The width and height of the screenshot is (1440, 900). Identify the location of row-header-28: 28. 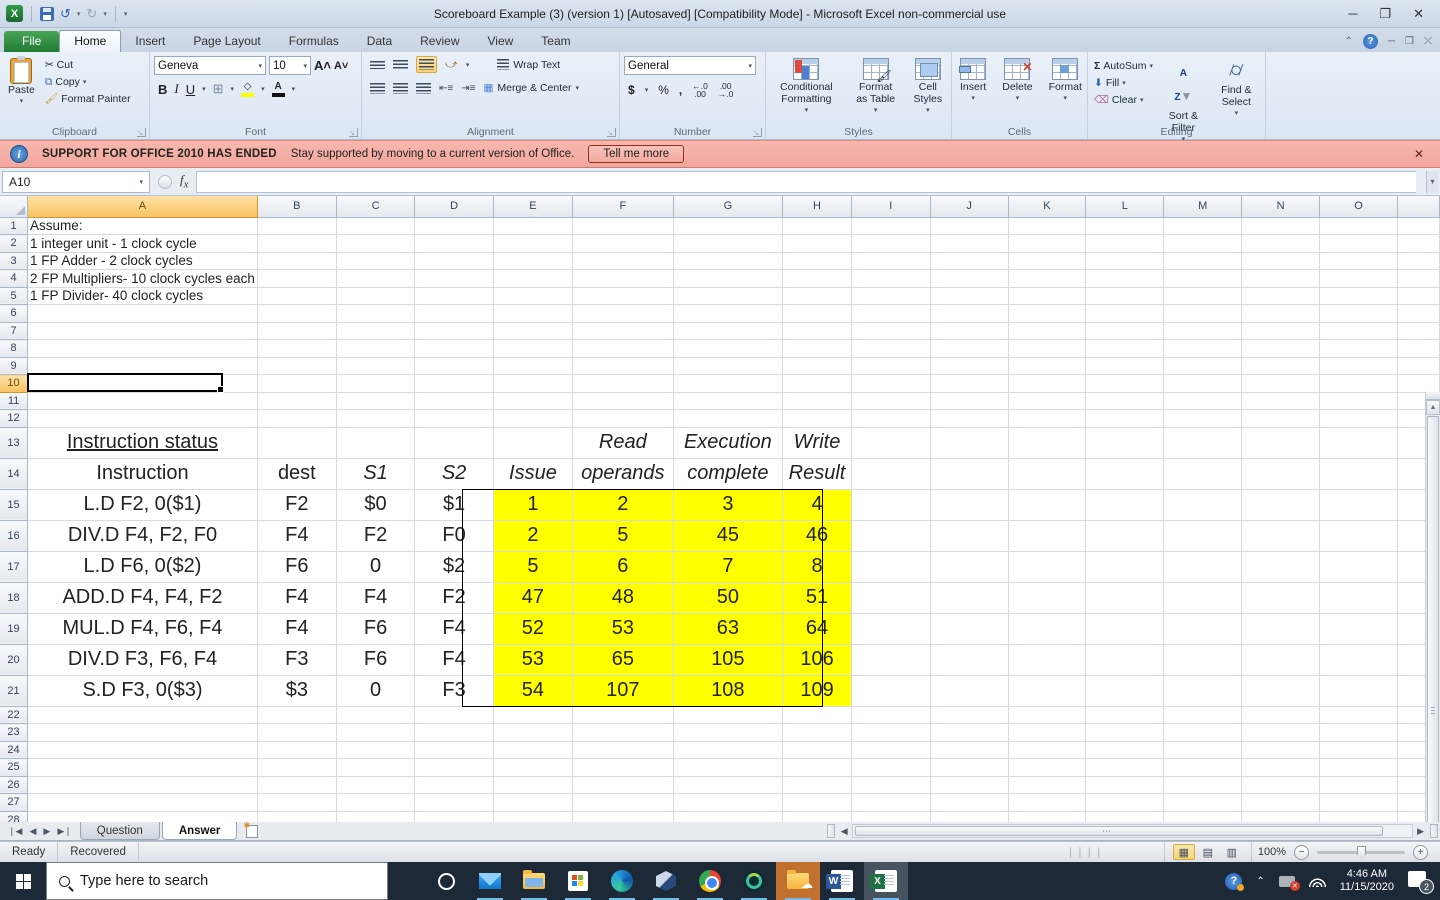
(14, 816).